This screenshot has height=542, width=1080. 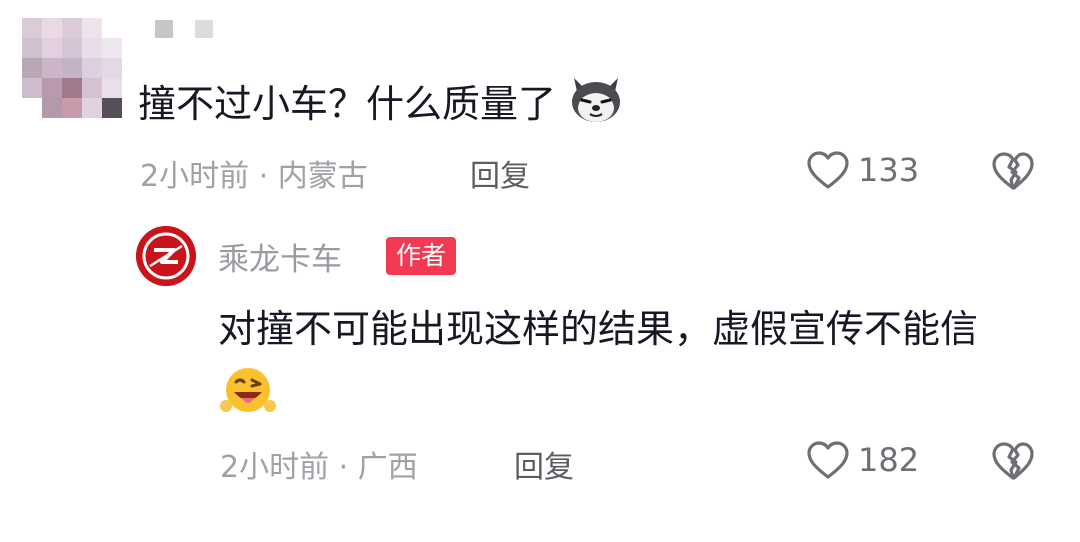 I want to click on comment-location: 内蒙古, so click(x=322, y=176).